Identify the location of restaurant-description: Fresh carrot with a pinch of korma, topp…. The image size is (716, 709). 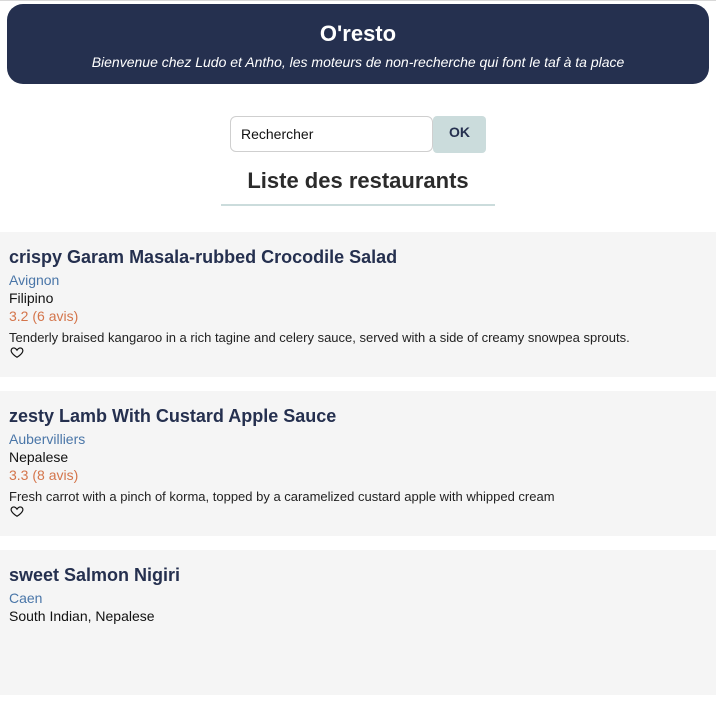
(282, 496).